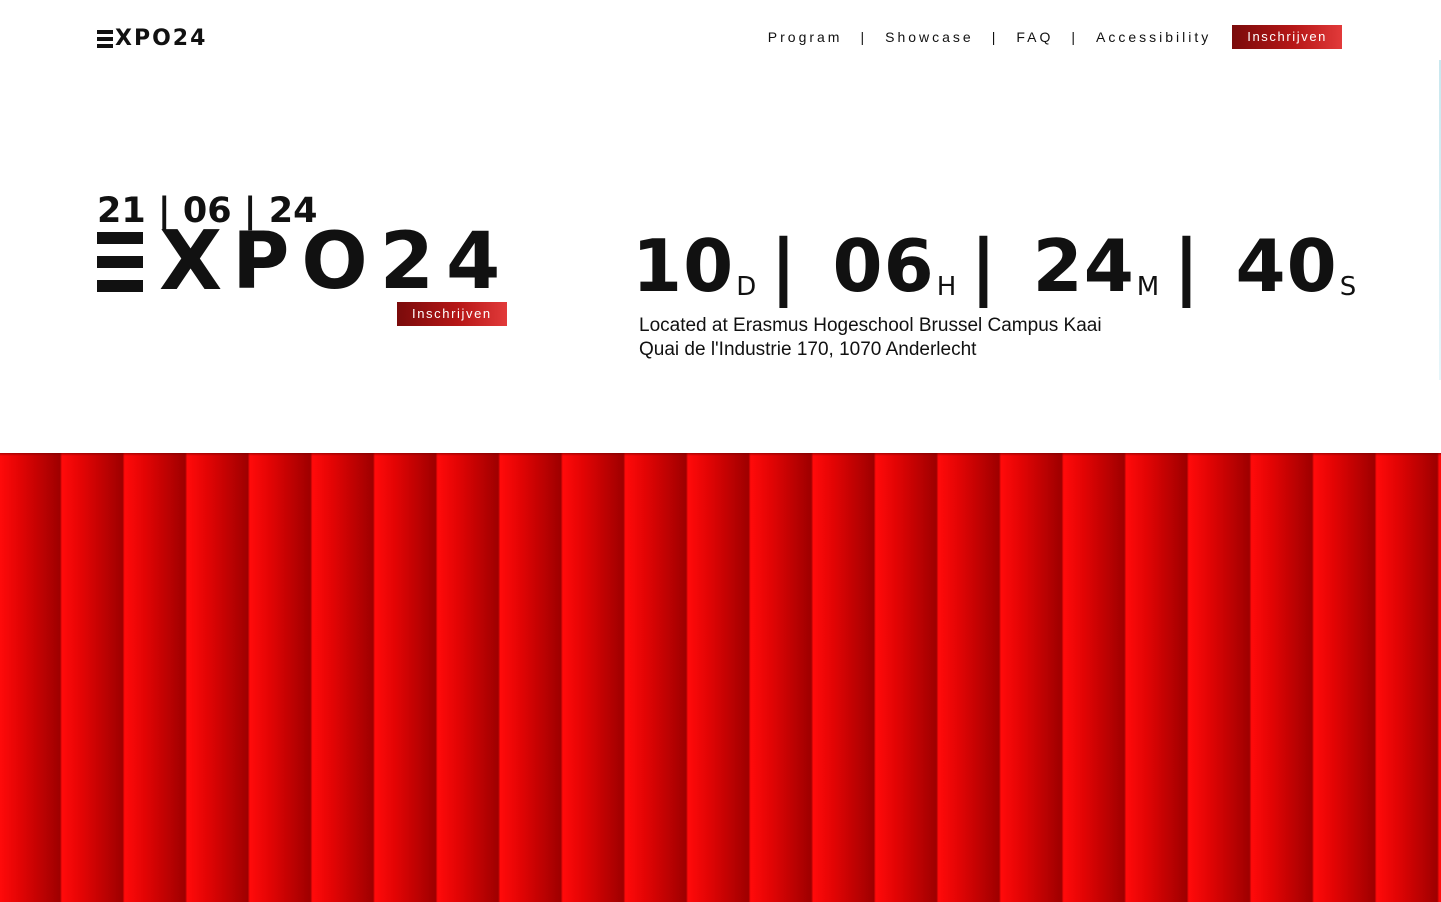 The height and width of the screenshot is (902, 1441). I want to click on nav-register-button: Inschrijven, so click(1287, 37).